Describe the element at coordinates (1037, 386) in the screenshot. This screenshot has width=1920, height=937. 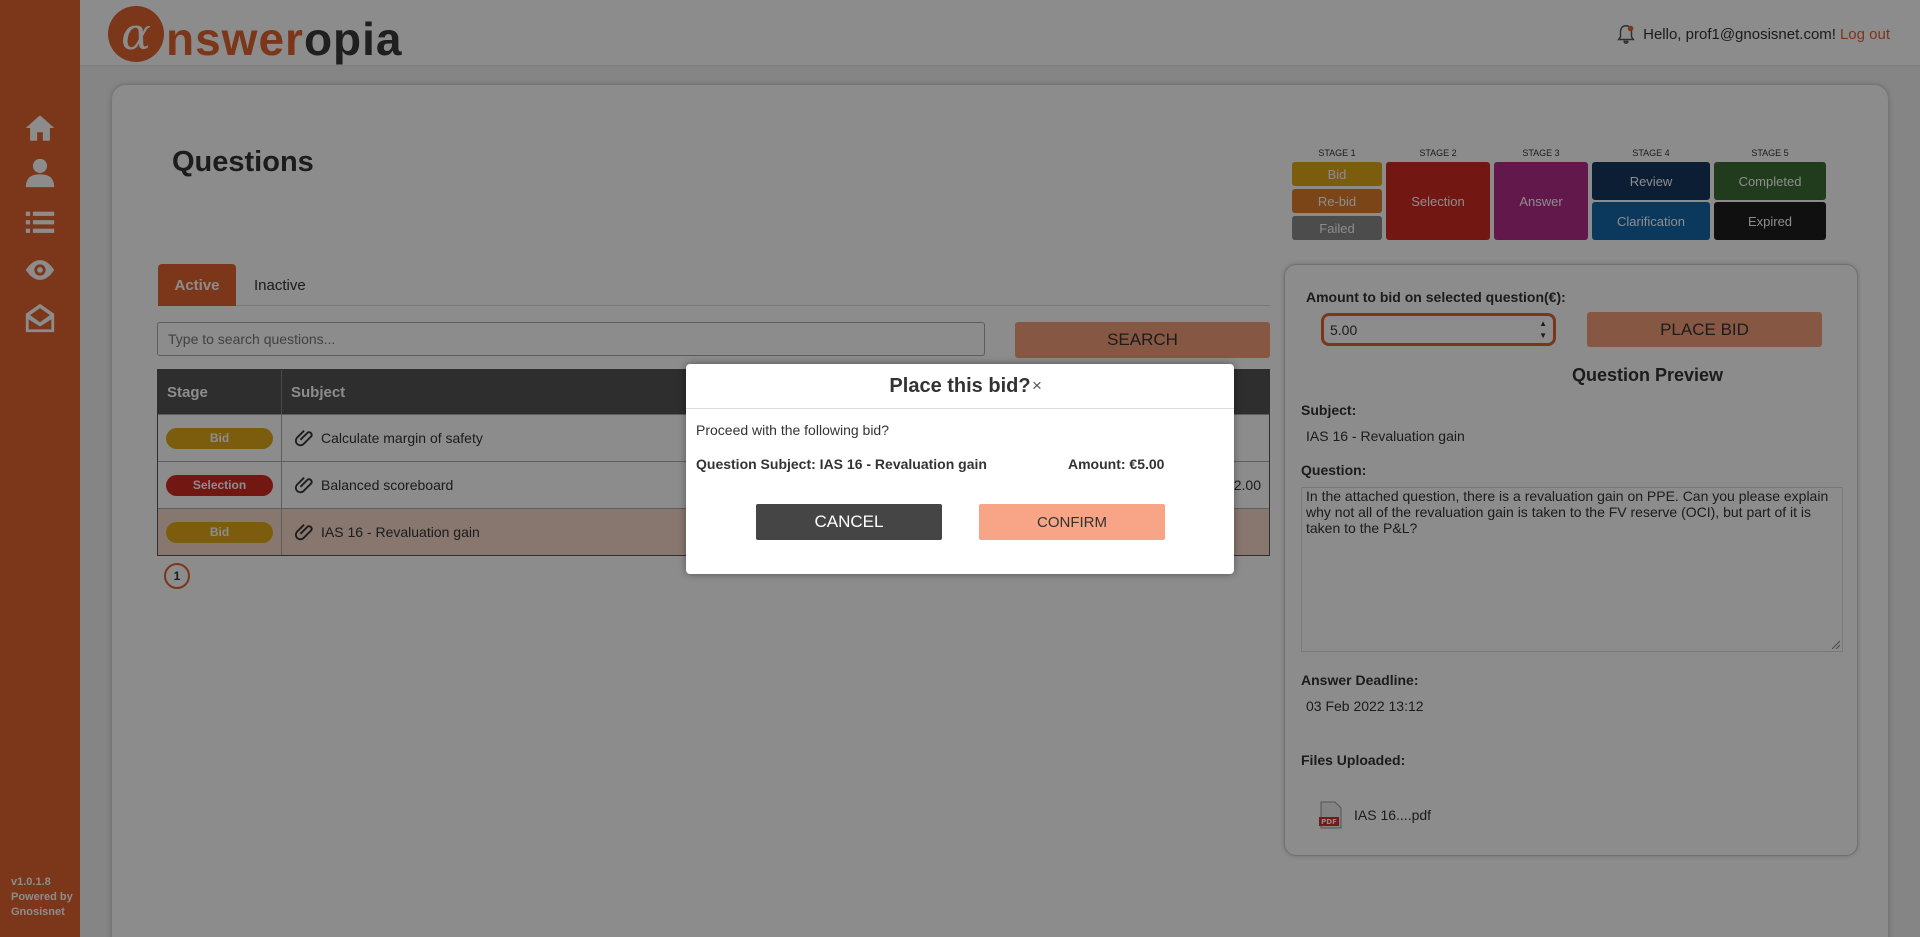
I see `close-icon: ×` at that location.